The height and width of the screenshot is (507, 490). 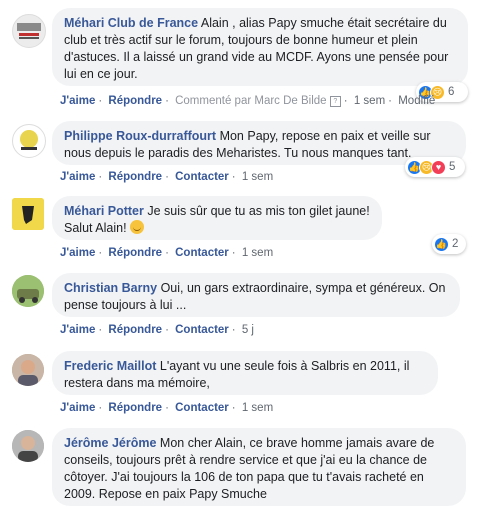 I want to click on comment-author: Jérôme Jérôme, so click(x=110, y=443).